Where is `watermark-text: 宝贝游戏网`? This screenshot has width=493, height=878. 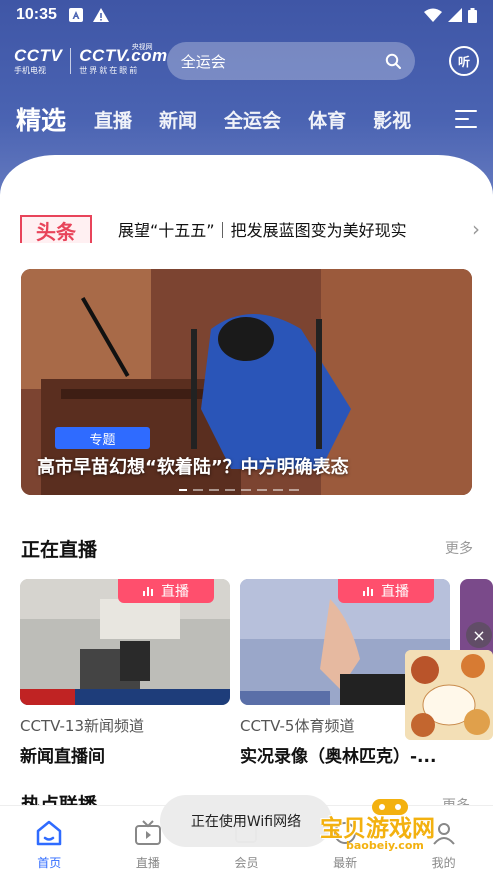
watermark-text: 宝贝游戏网 is located at coordinates (377, 829).